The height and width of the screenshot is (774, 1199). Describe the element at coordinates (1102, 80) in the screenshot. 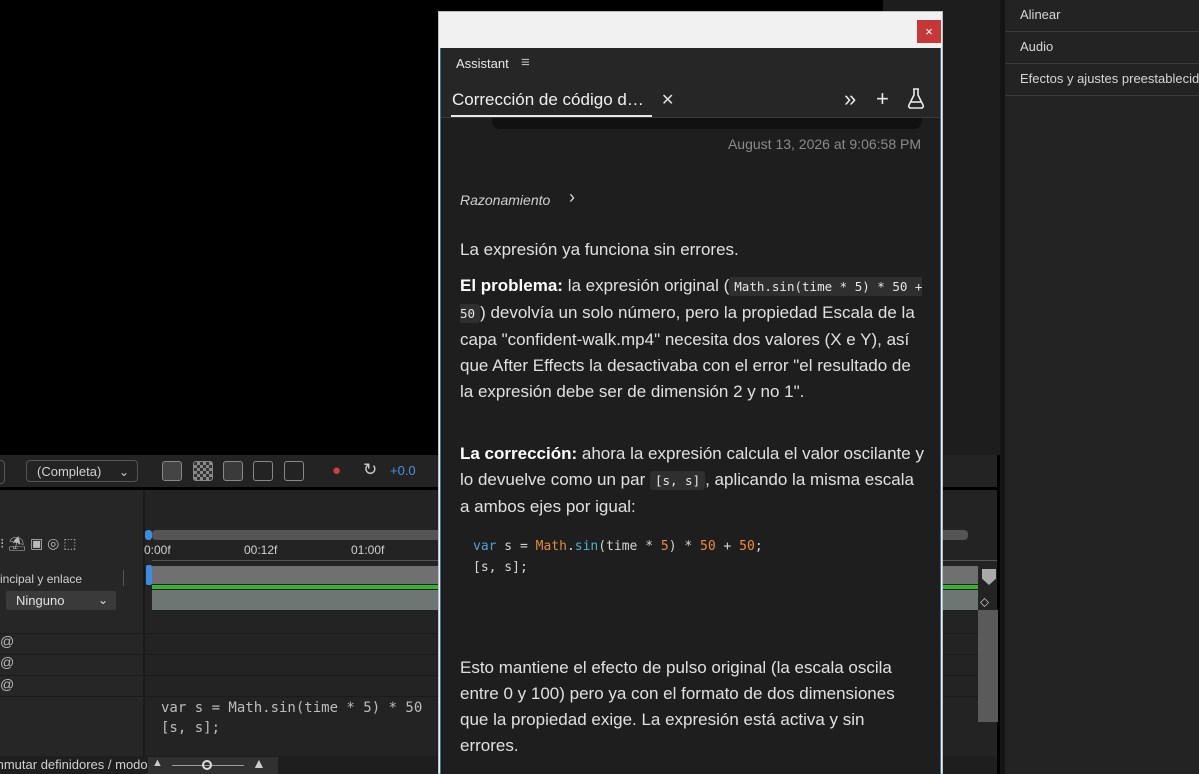

I see `panel-effects-presets: Efectos y ajustes preestablecidos` at that location.